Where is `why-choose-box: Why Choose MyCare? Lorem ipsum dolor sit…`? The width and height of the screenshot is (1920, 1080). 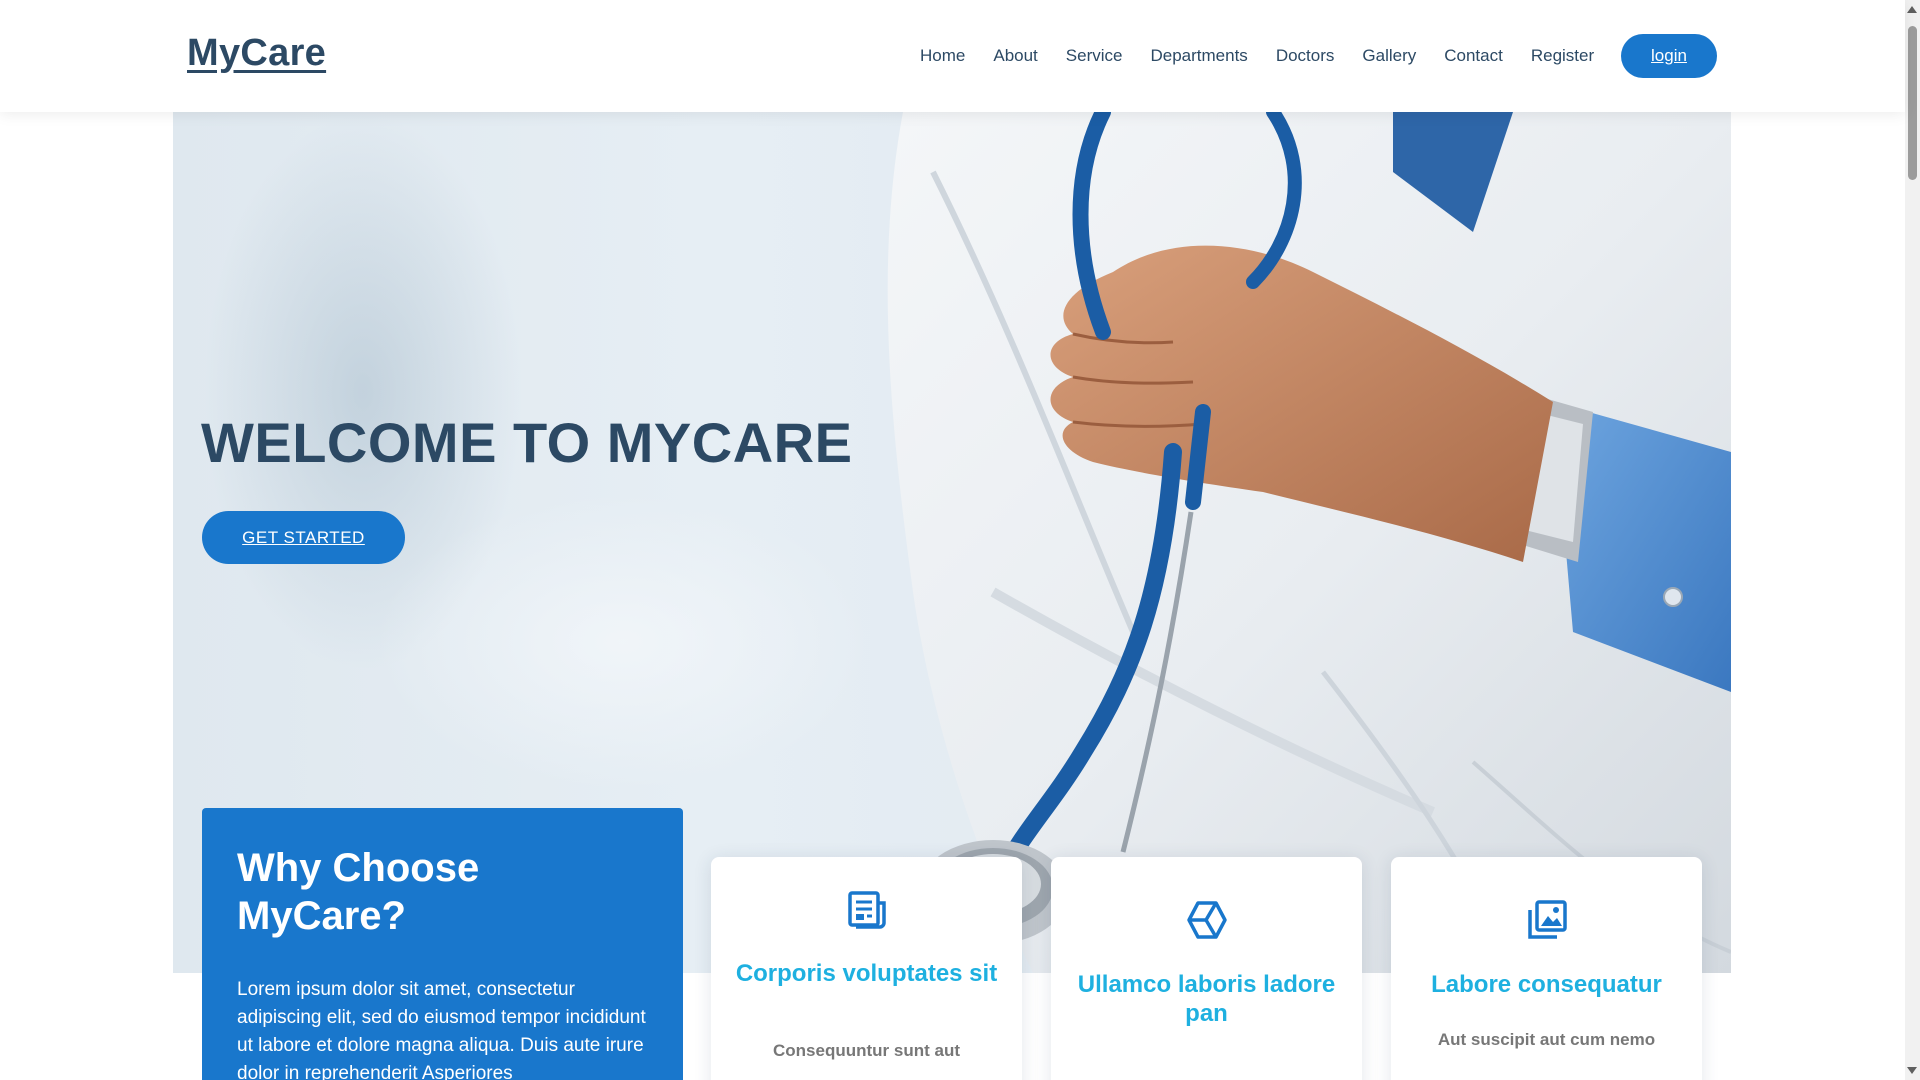
why-choose-box: Why Choose MyCare? Lorem ipsum dolor sit… is located at coordinates (442, 944).